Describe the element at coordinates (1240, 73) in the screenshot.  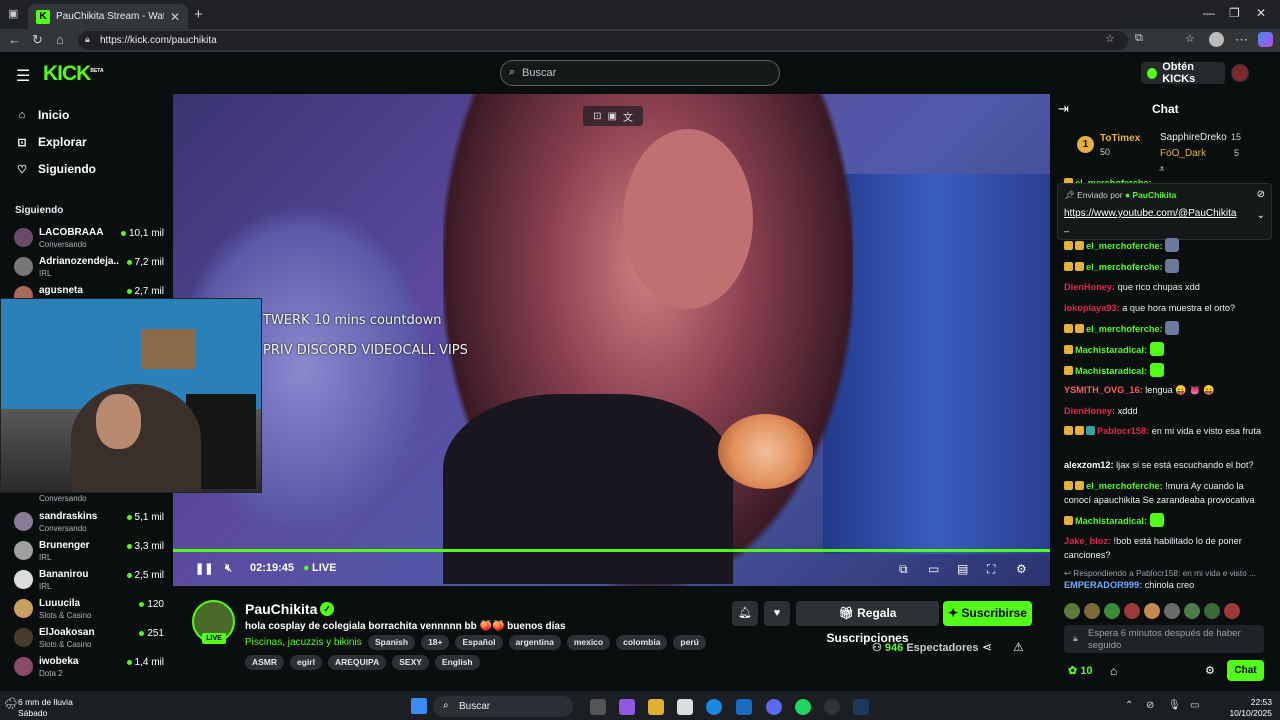
I see `user-avatar` at that location.